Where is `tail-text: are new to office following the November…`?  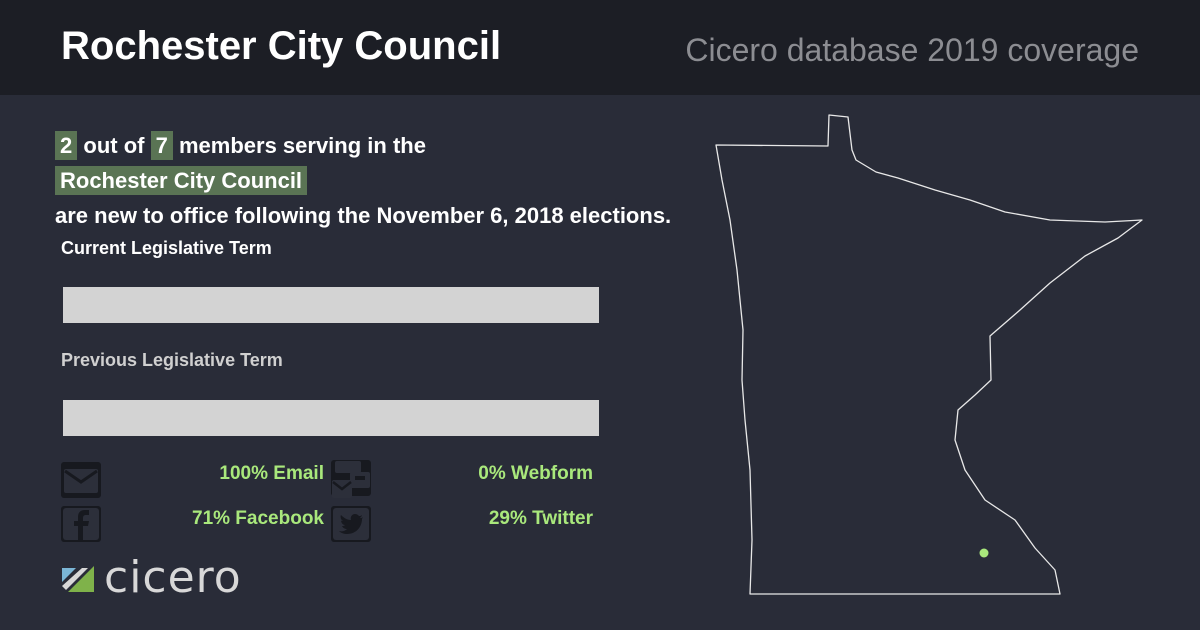
tail-text: are new to office following the November… is located at coordinates (363, 215).